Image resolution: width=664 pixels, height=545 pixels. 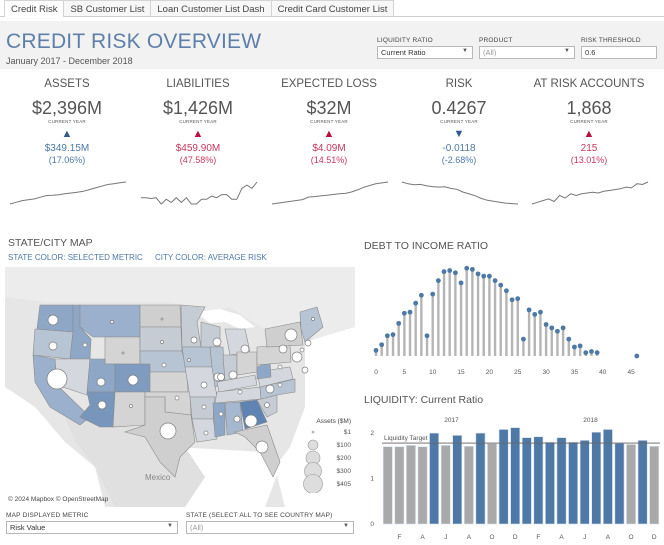 I want to click on x-tick-label: F, so click(x=538, y=537).